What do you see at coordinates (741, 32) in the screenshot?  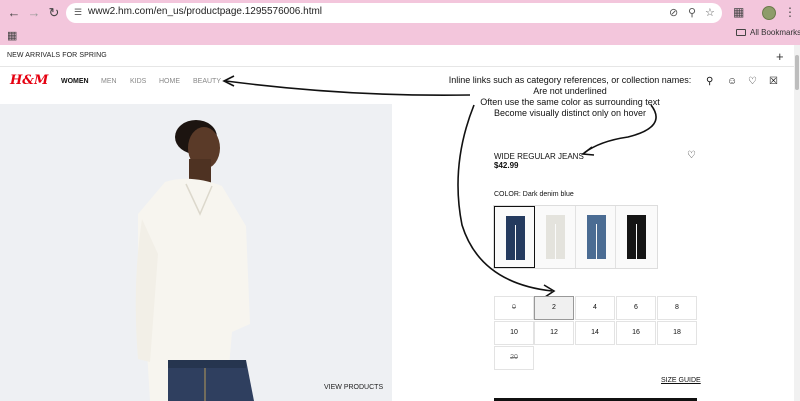 I see `folder-icon` at bounding box center [741, 32].